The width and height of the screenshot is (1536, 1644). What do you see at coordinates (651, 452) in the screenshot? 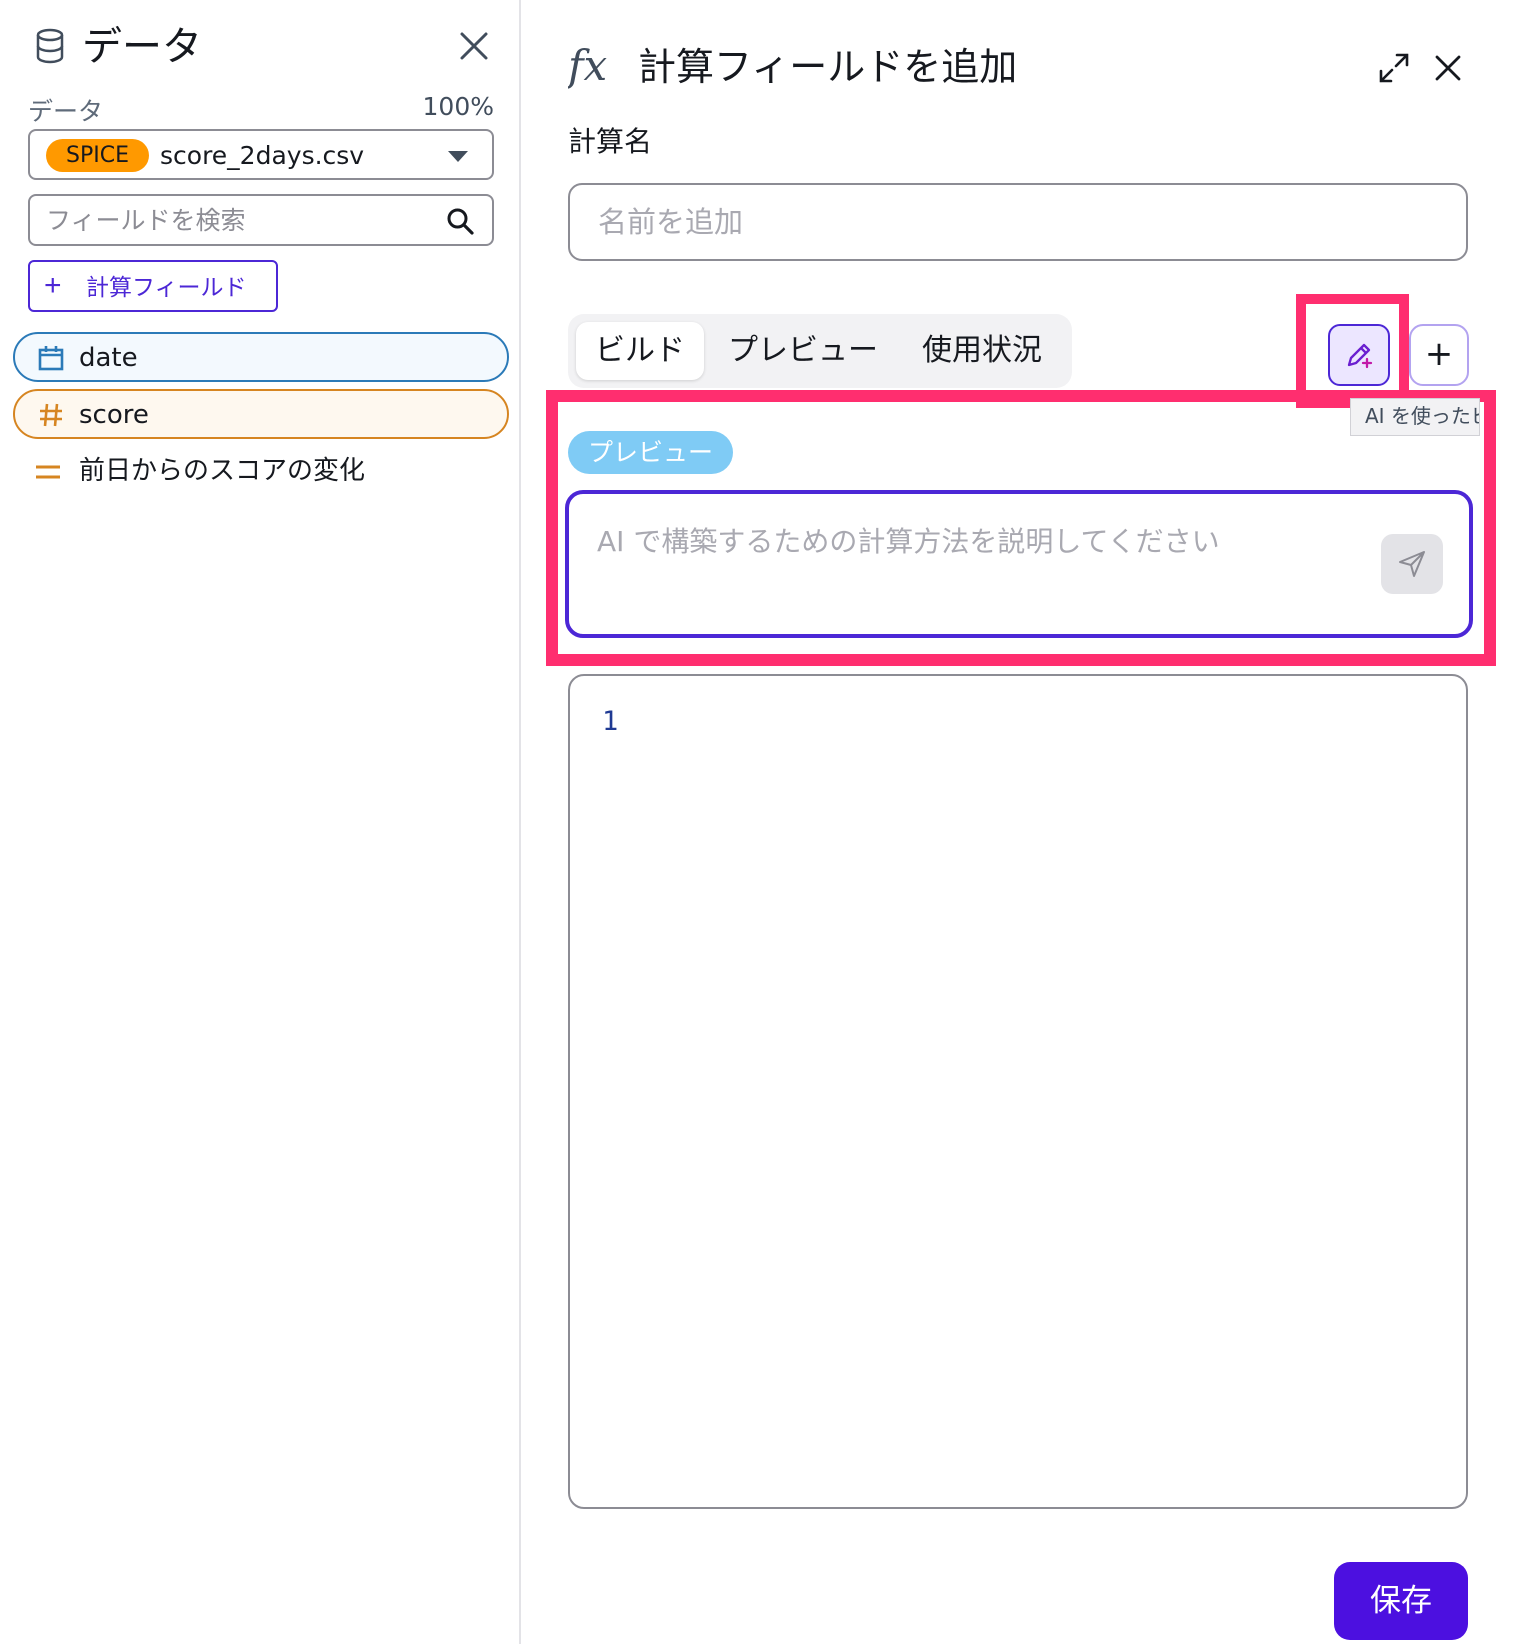
I see `preview-badge: プレビュー` at bounding box center [651, 452].